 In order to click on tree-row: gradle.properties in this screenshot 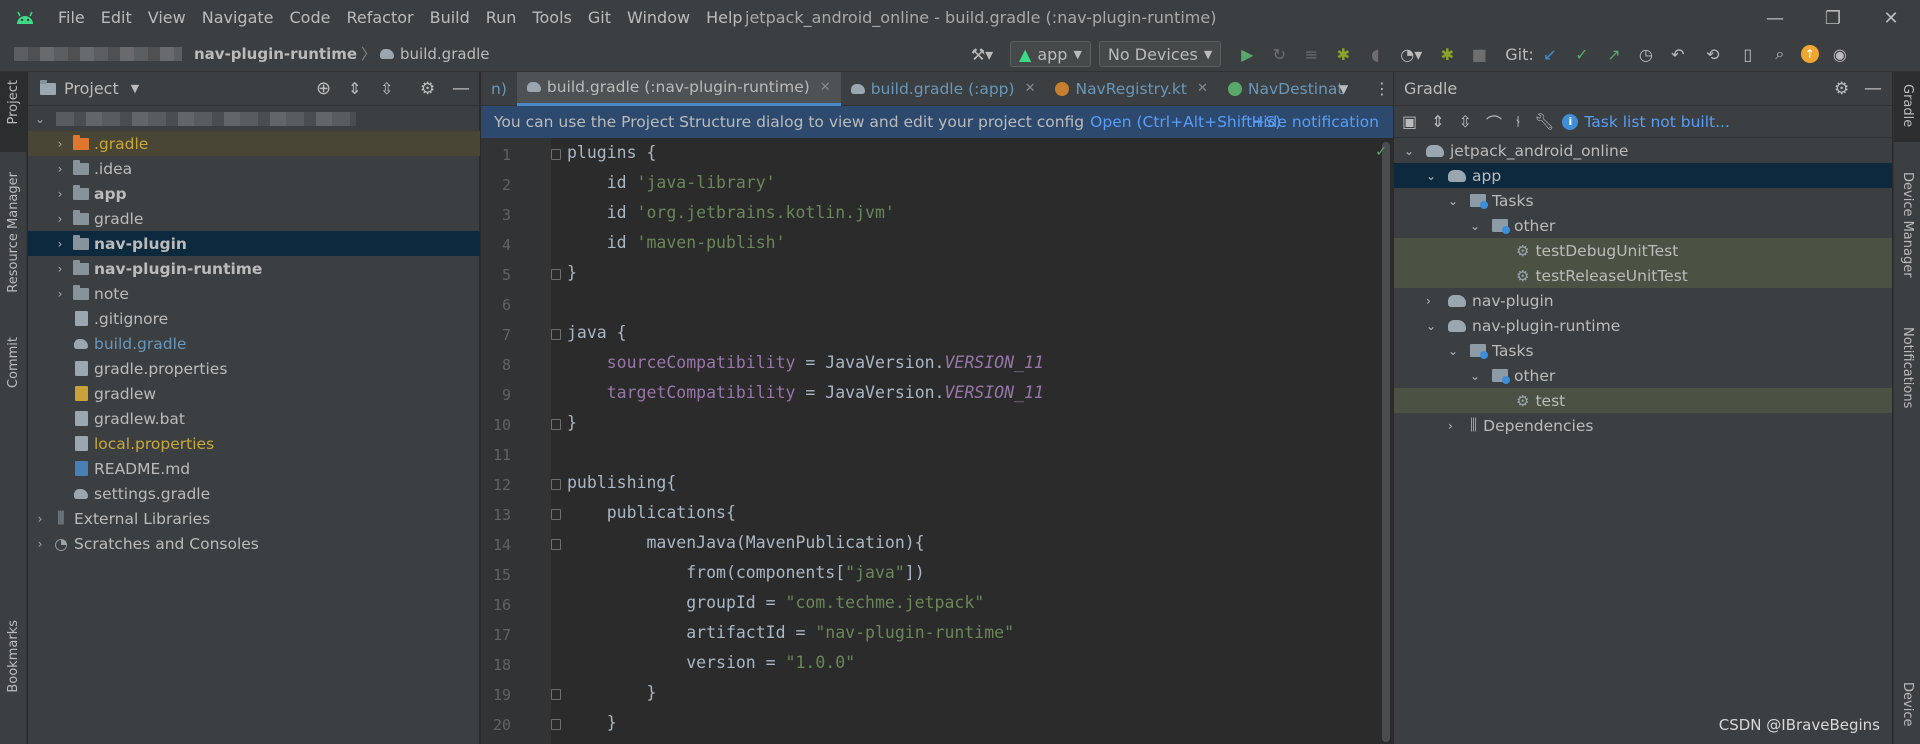, I will do `click(254, 368)`.